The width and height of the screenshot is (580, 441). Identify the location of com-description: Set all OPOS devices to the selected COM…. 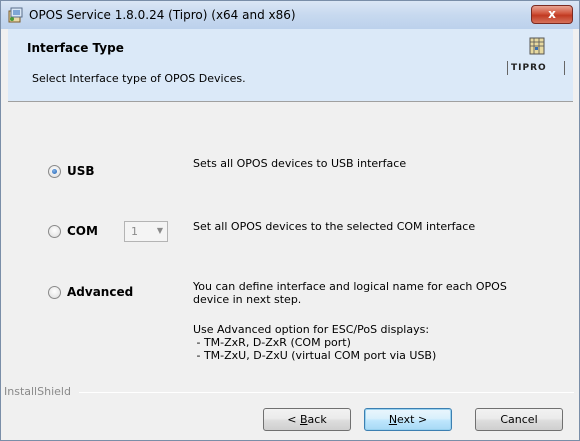
(334, 226).